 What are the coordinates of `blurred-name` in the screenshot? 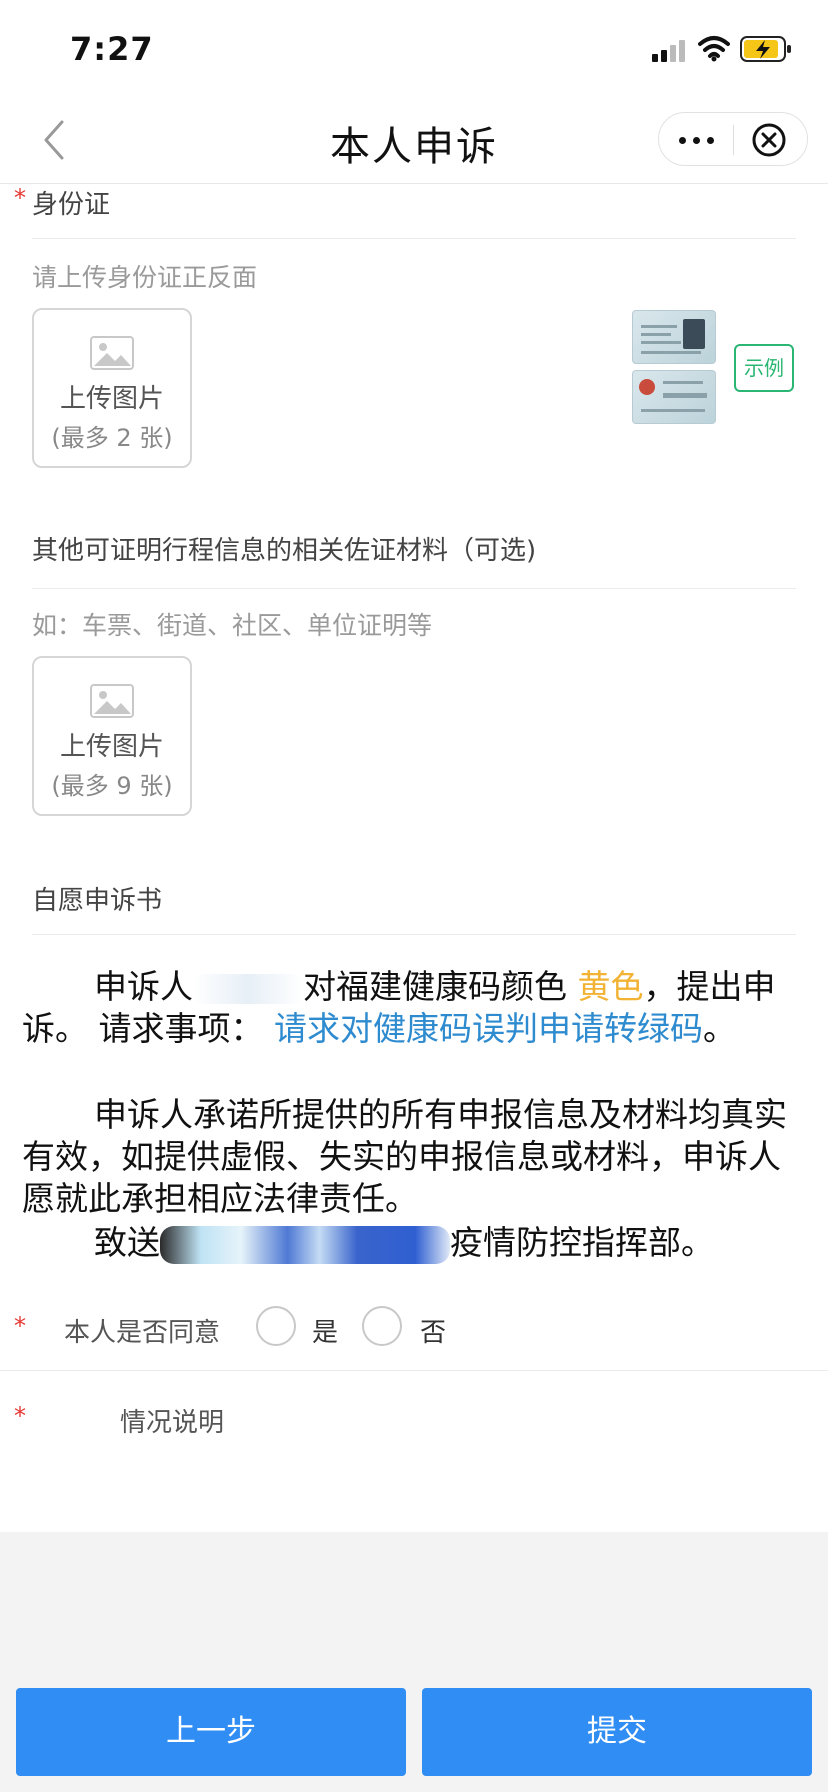 It's located at (248, 988).